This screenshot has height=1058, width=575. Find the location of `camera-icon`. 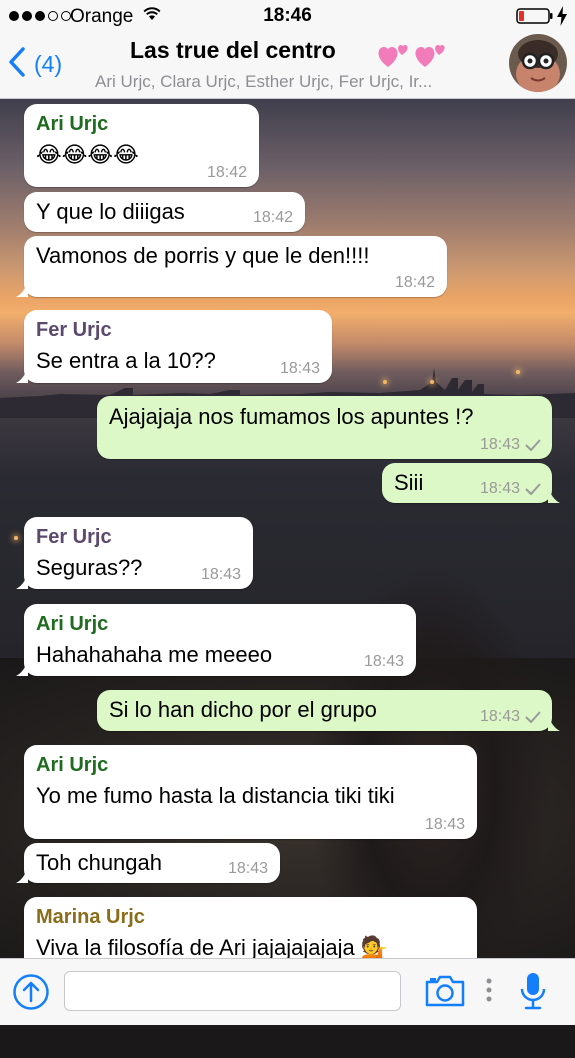

camera-icon is located at coordinates (445, 991).